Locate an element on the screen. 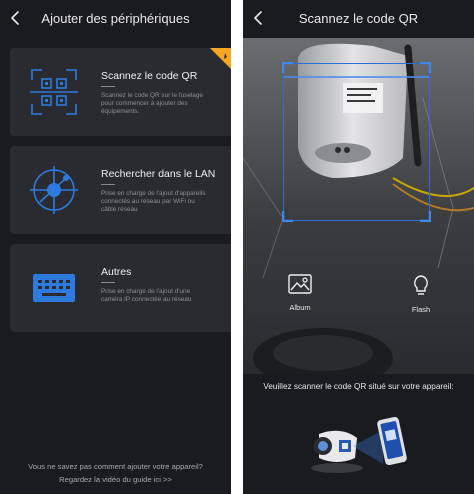 This screenshot has width=474, height=494. keyboard-icon is located at coordinates (54, 288).